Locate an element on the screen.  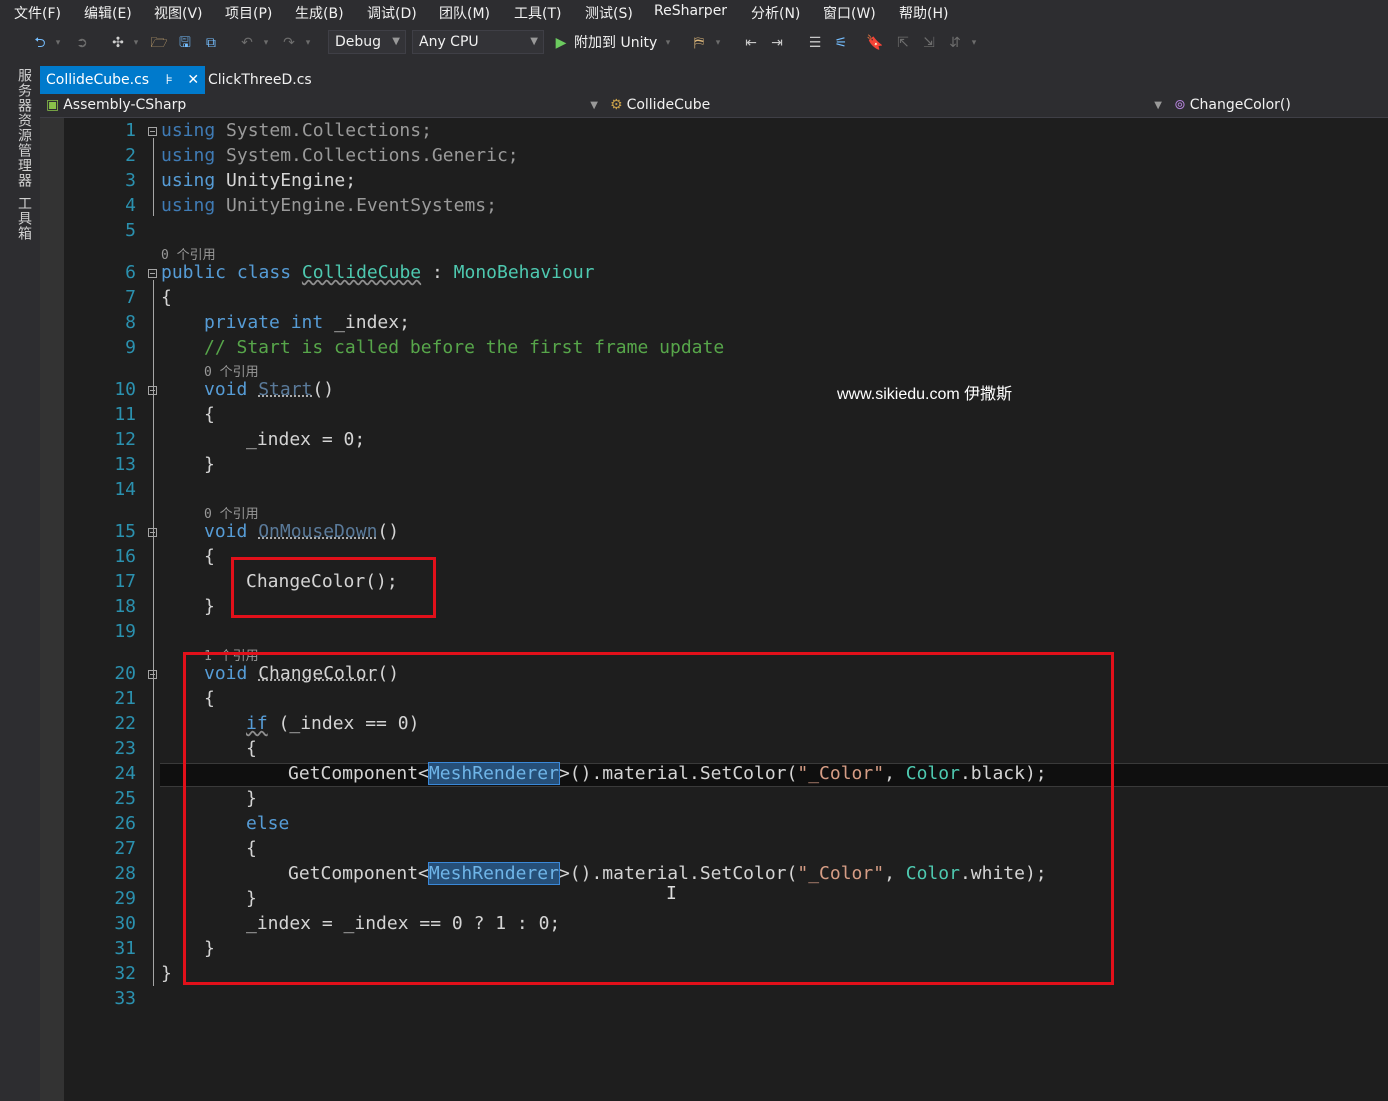
line-number: 25 is located at coordinates (125, 798).